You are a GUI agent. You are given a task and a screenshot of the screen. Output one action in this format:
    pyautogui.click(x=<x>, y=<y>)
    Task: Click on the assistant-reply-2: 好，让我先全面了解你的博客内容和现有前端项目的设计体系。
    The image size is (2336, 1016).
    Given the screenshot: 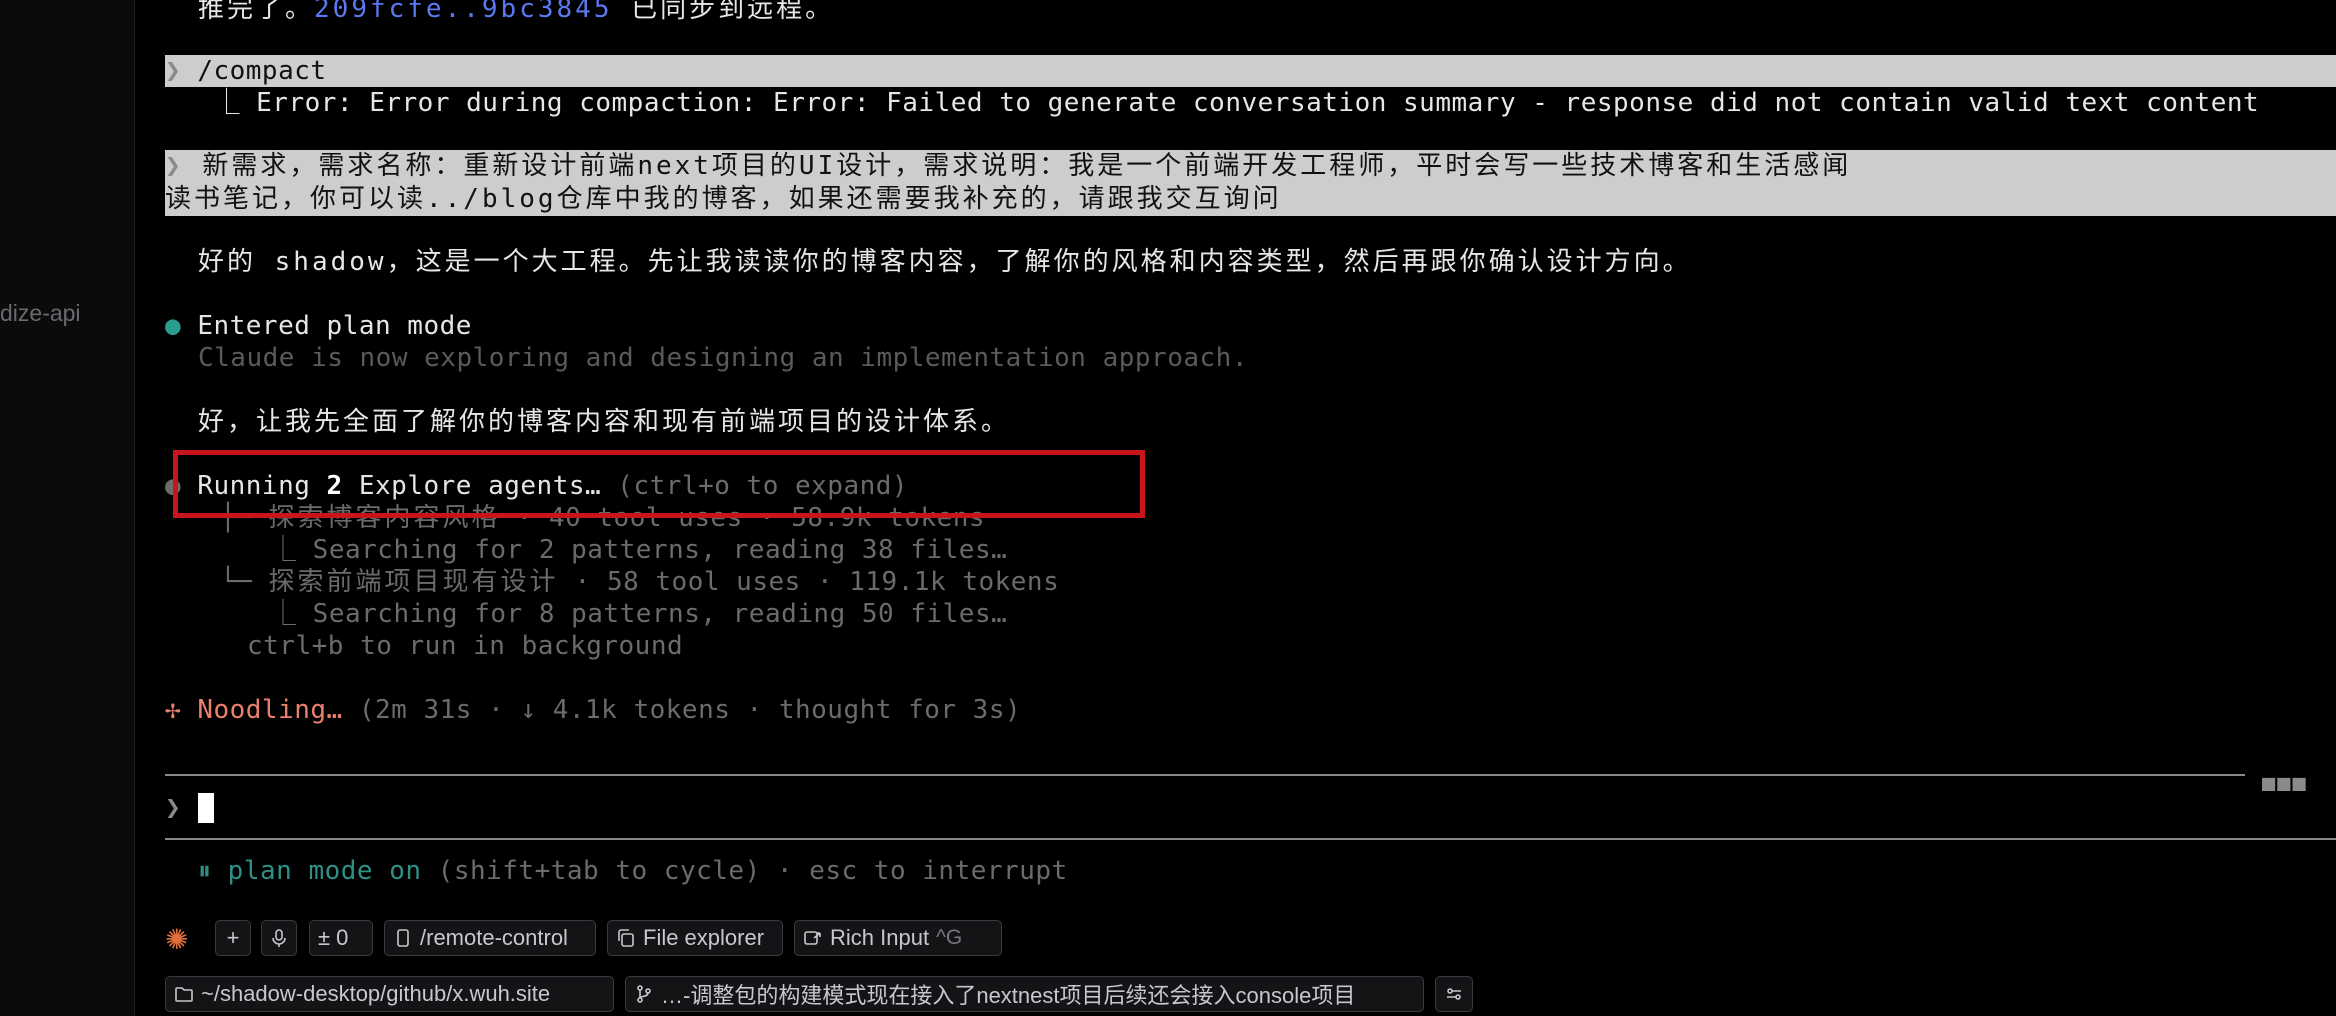 What is the action you would take?
    pyautogui.click(x=604, y=422)
    